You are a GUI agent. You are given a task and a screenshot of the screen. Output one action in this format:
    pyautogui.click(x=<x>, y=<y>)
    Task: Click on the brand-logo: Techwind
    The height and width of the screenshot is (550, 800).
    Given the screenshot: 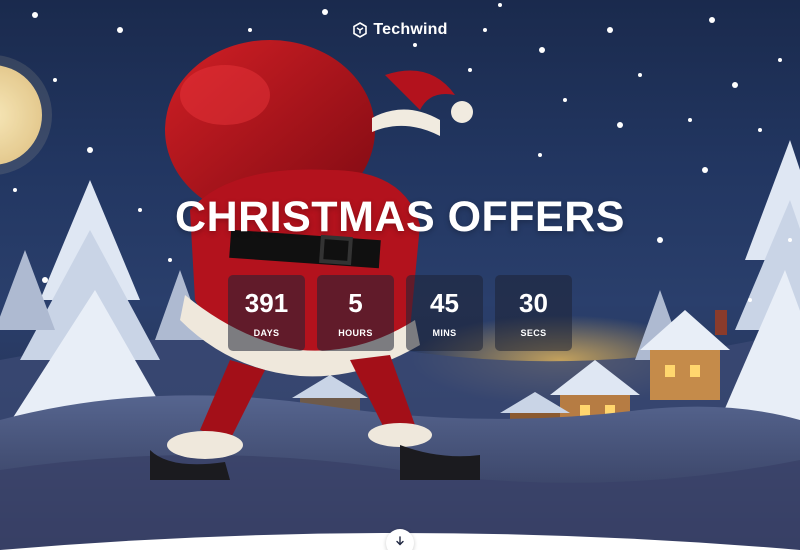 What is the action you would take?
    pyautogui.click(x=400, y=30)
    